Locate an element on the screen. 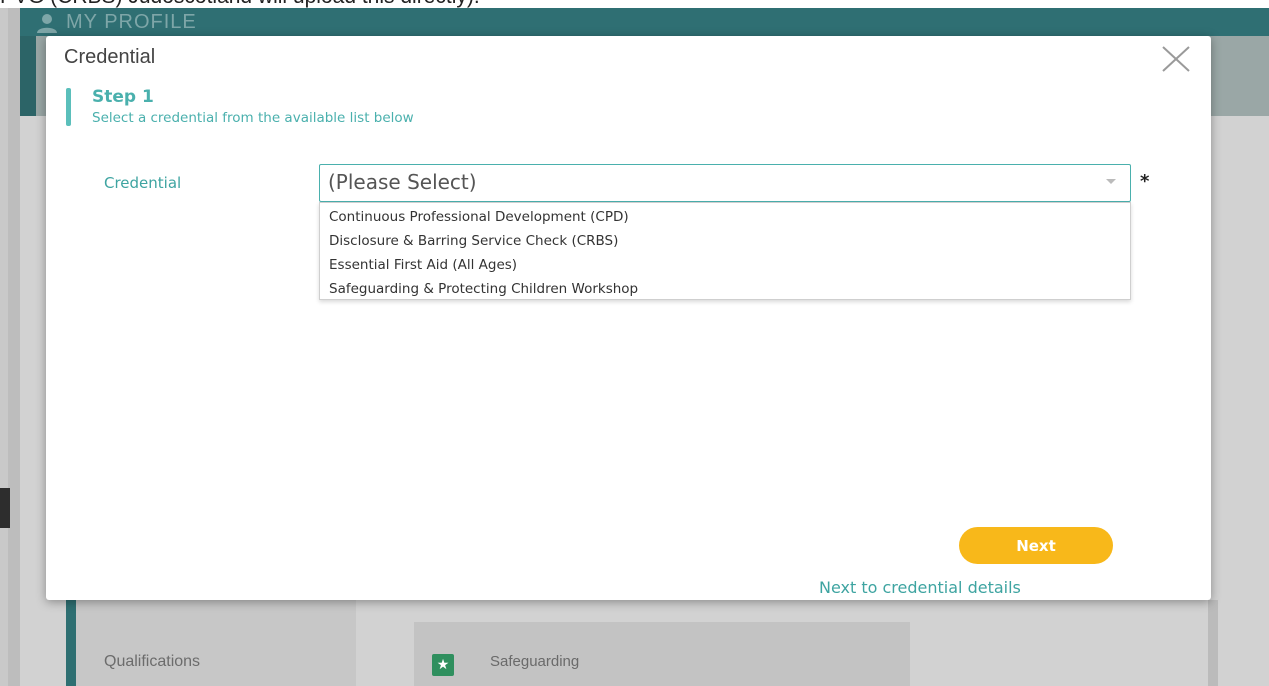  background-left-bar-inner is located at coordinates (14, 347).